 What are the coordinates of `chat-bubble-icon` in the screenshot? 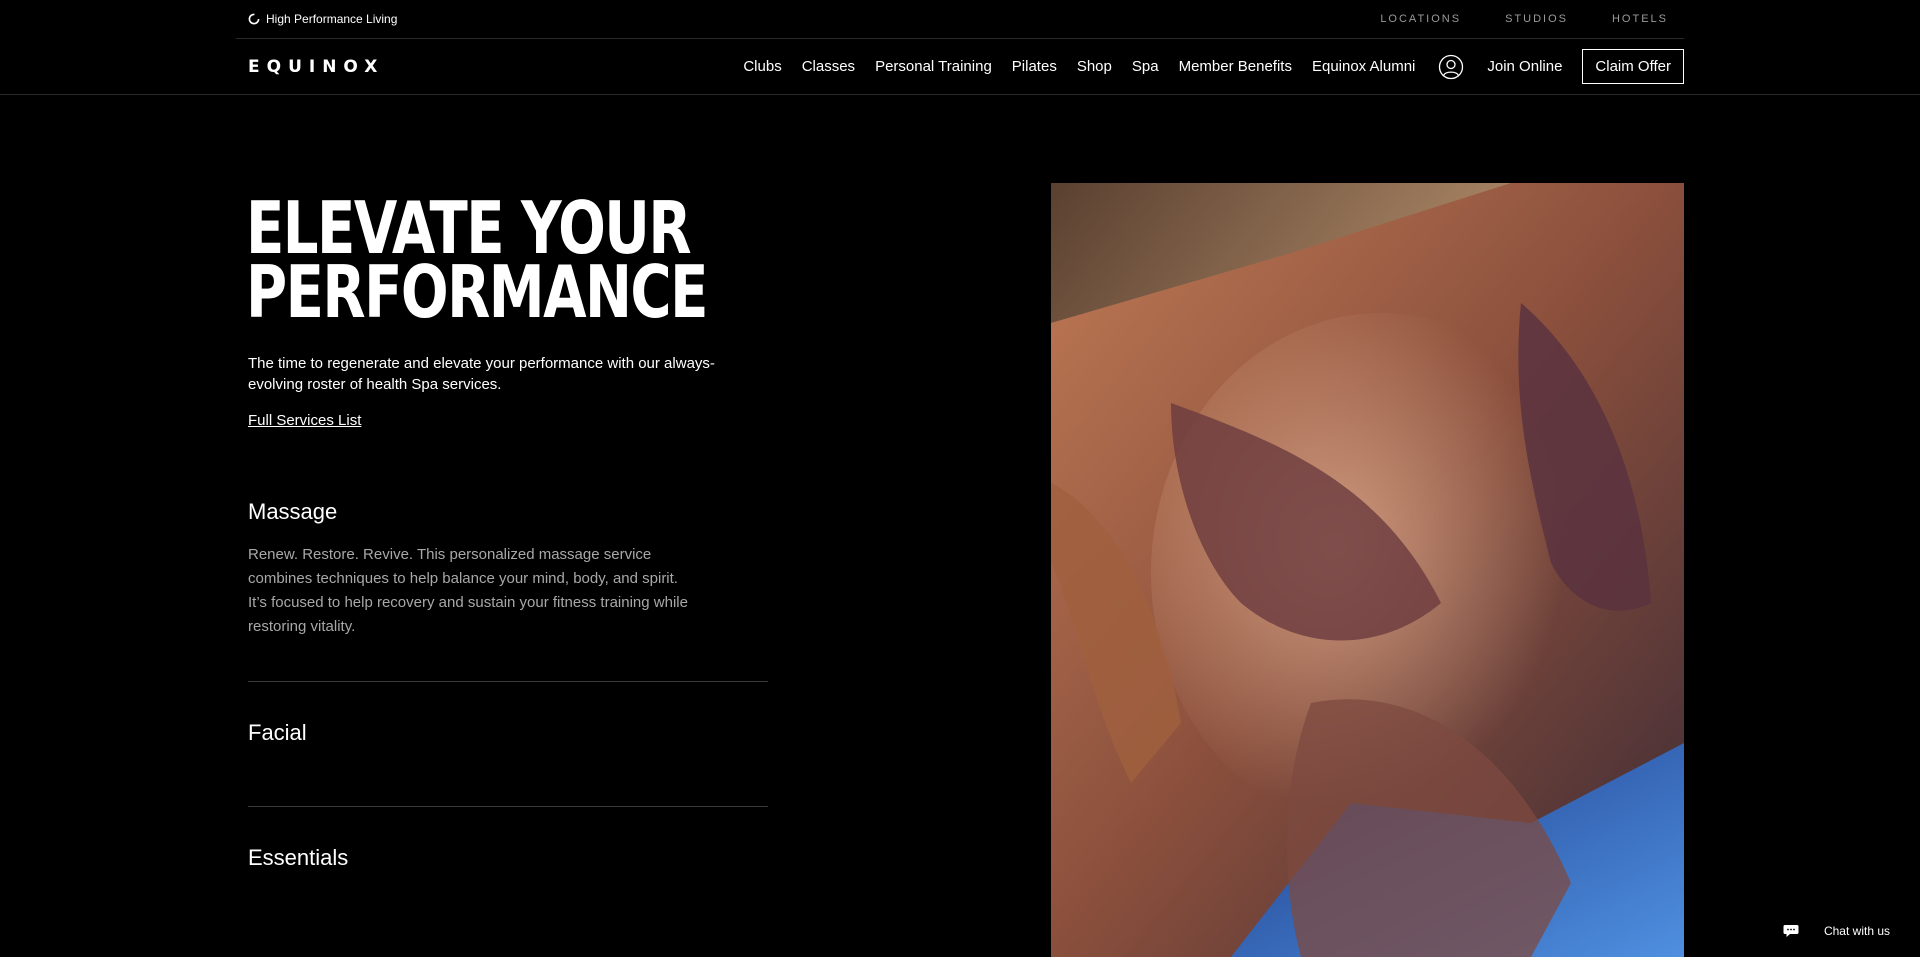 It's located at (1791, 931).